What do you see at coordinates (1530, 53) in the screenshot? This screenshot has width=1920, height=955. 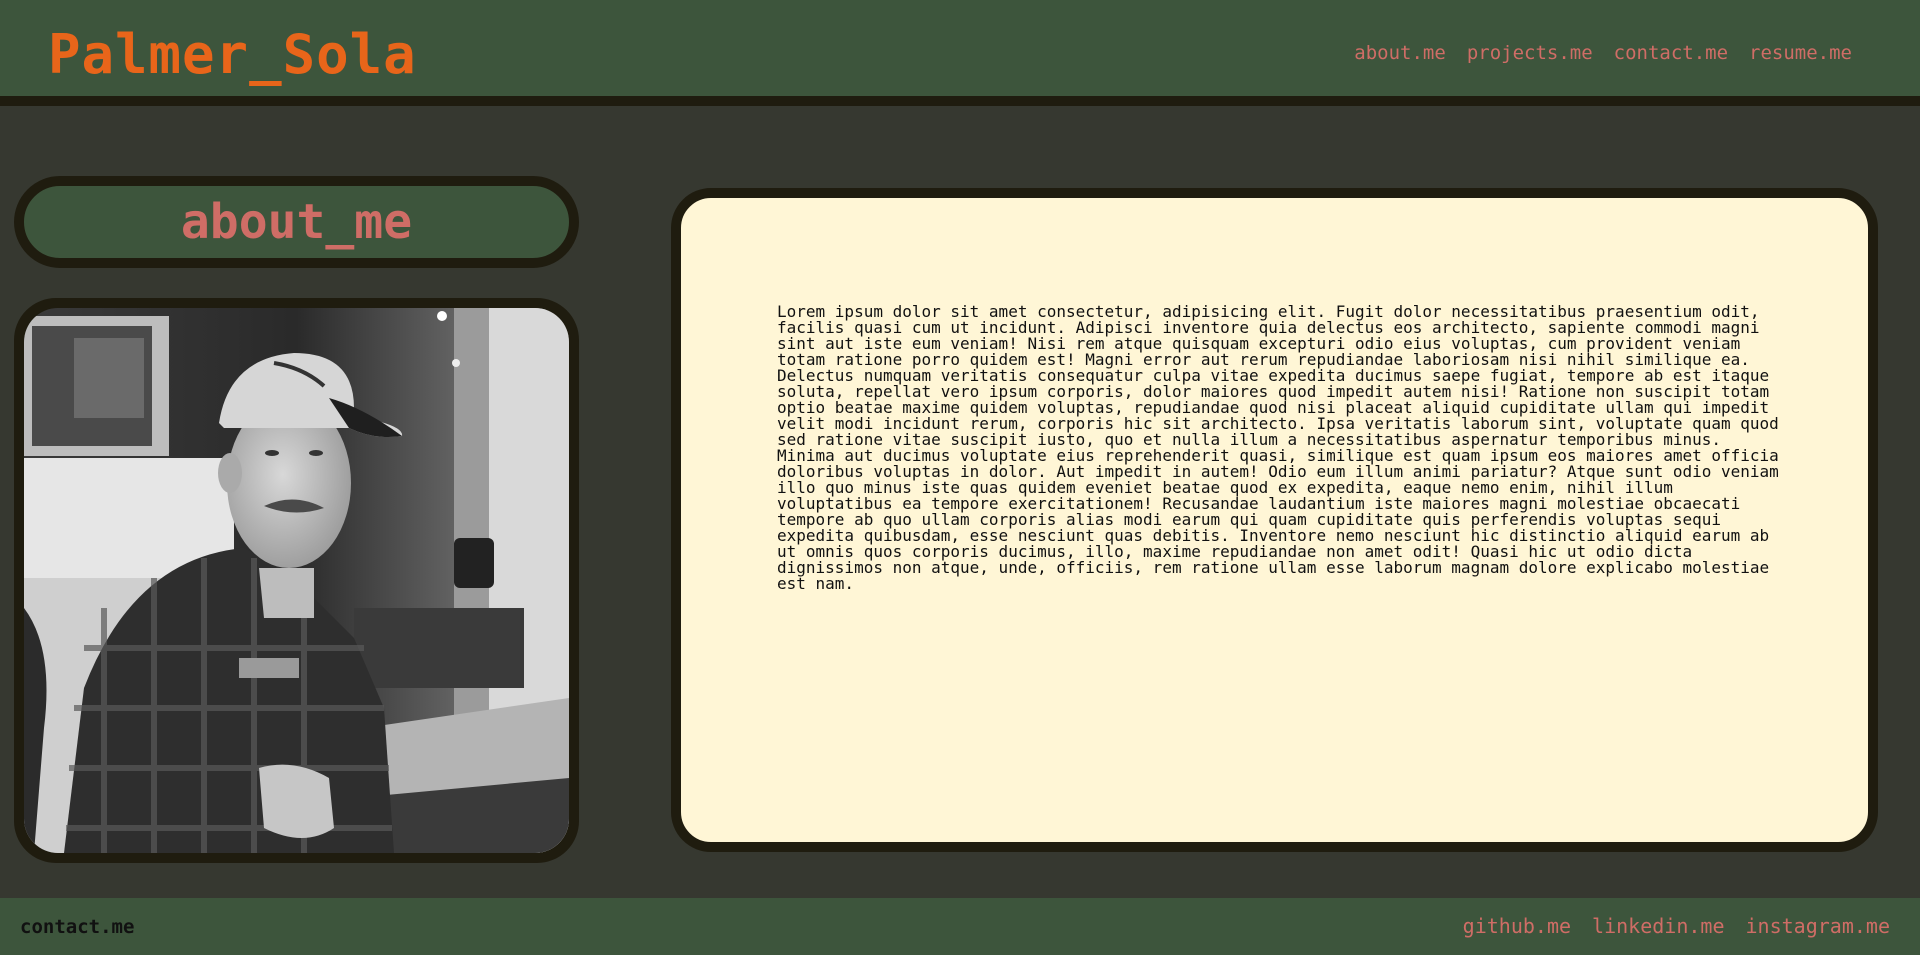 I see `nav-link-projects: projects.me` at bounding box center [1530, 53].